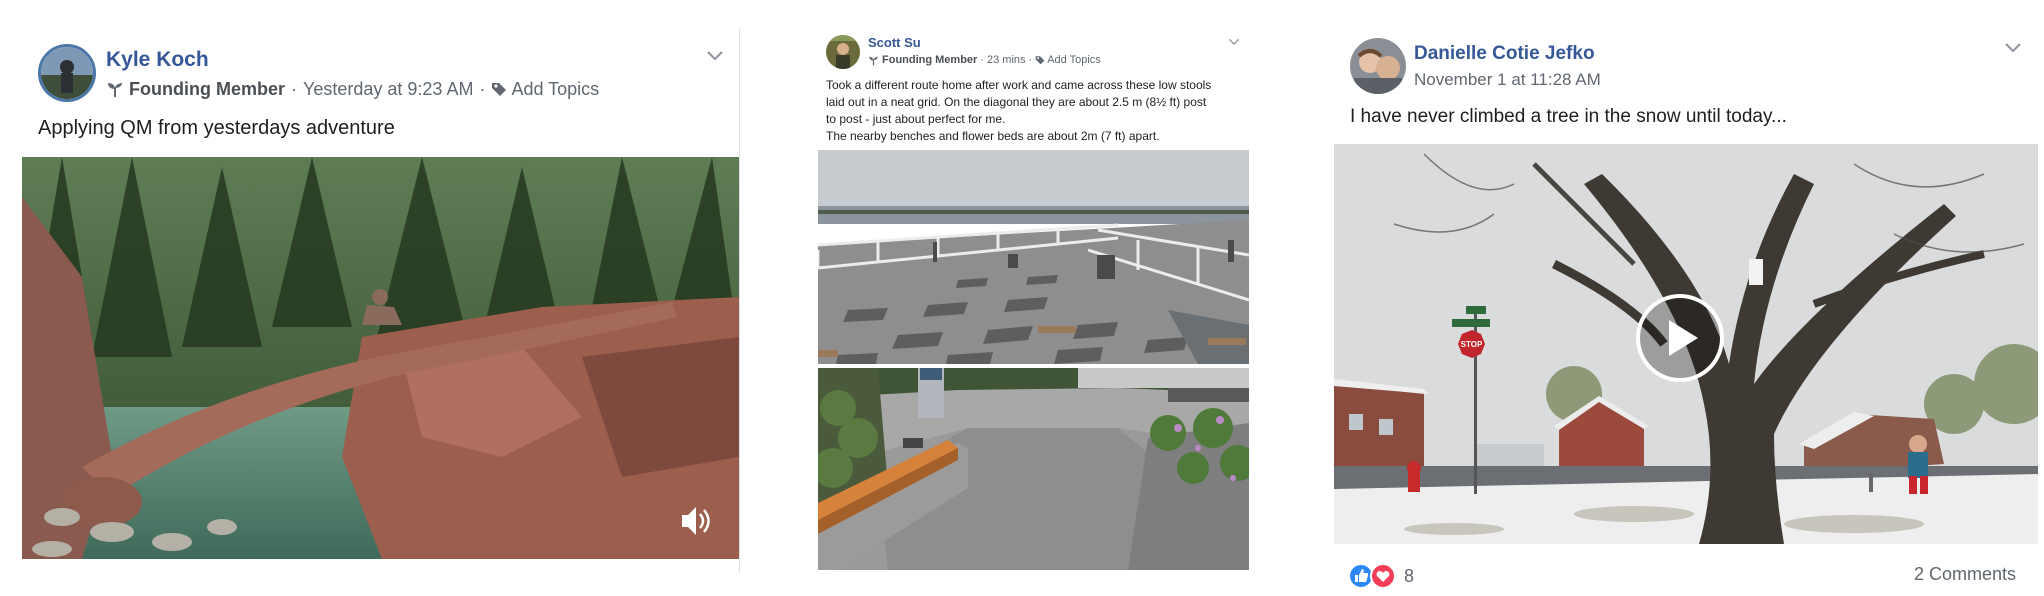  Describe the element at coordinates (1472, 344) in the screenshot. I see `stop-sign-text: STOP` at that location.